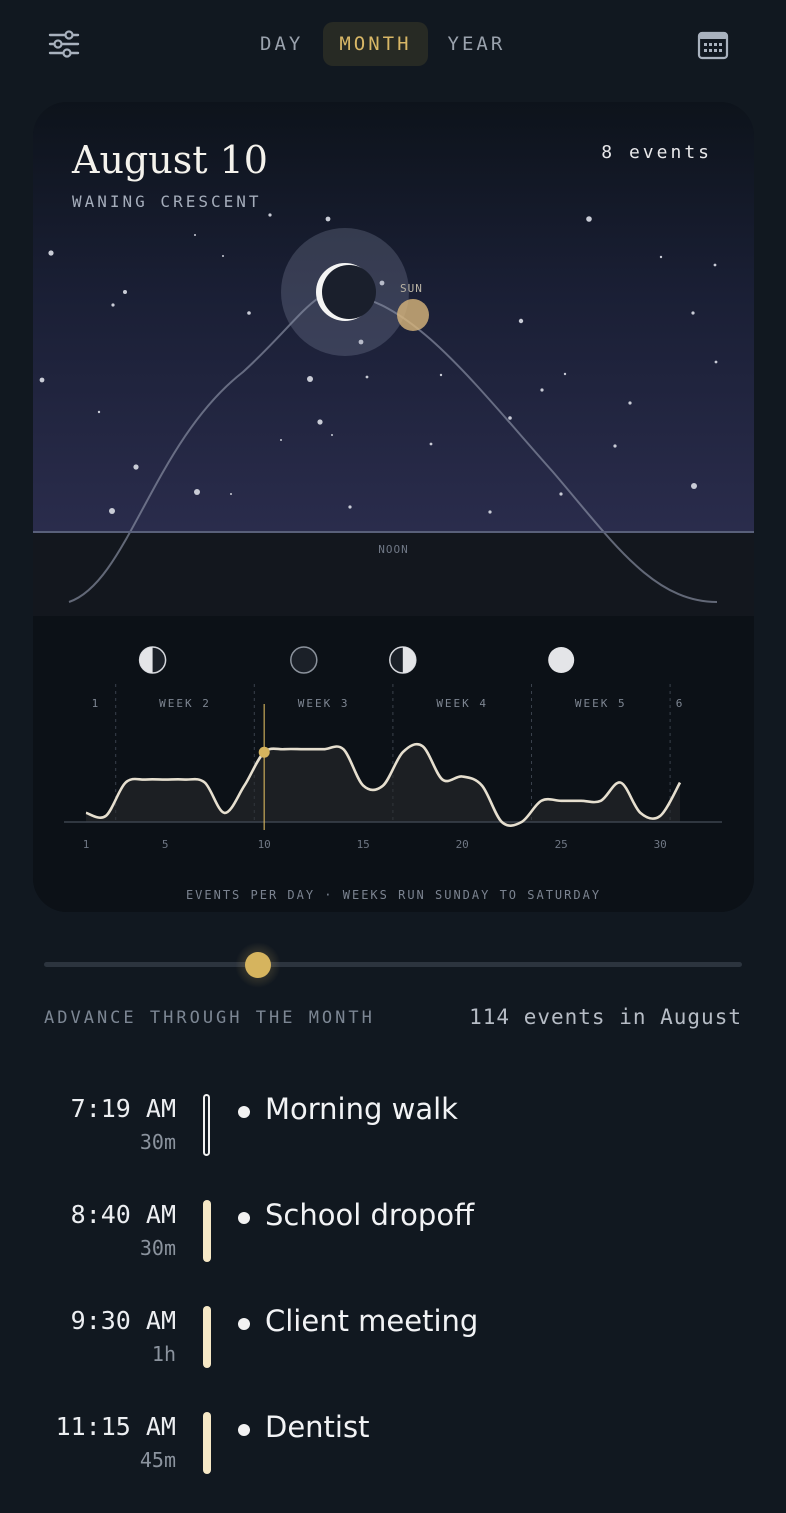  I want to click on top-bar: DAY MONTH YEAR, so click(393, 45).